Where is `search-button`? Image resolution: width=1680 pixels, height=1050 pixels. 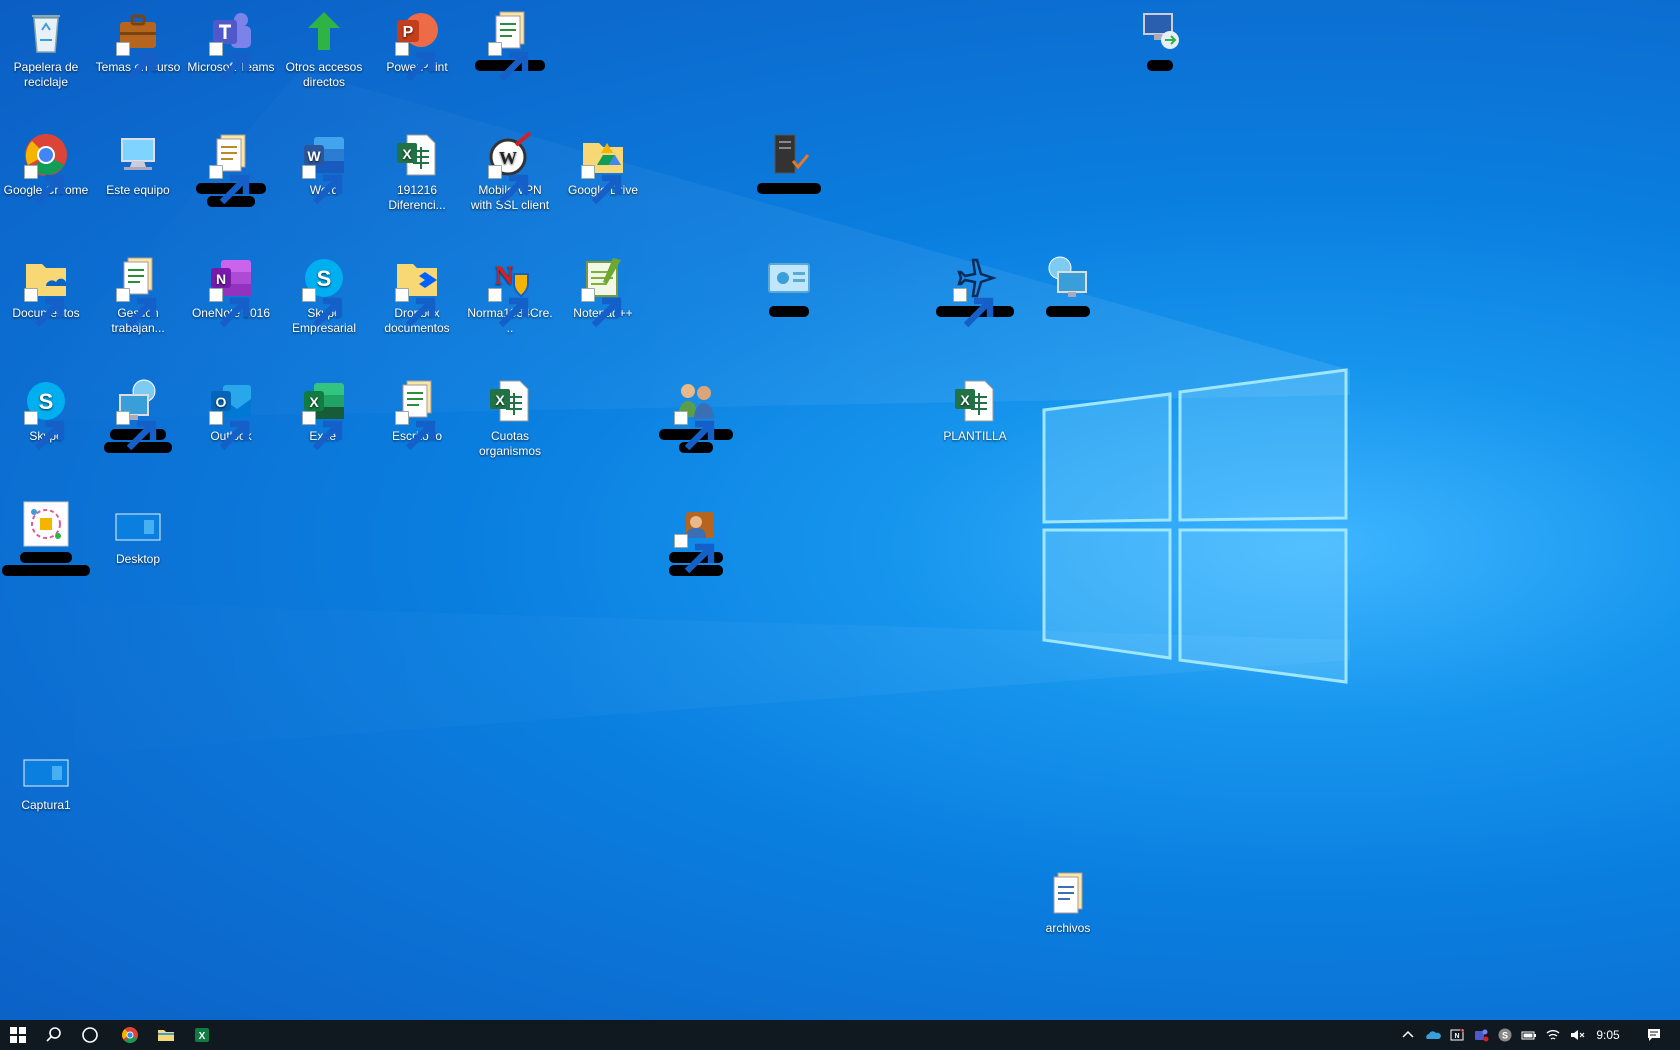 search-button is located at coordinates (54, 1035).